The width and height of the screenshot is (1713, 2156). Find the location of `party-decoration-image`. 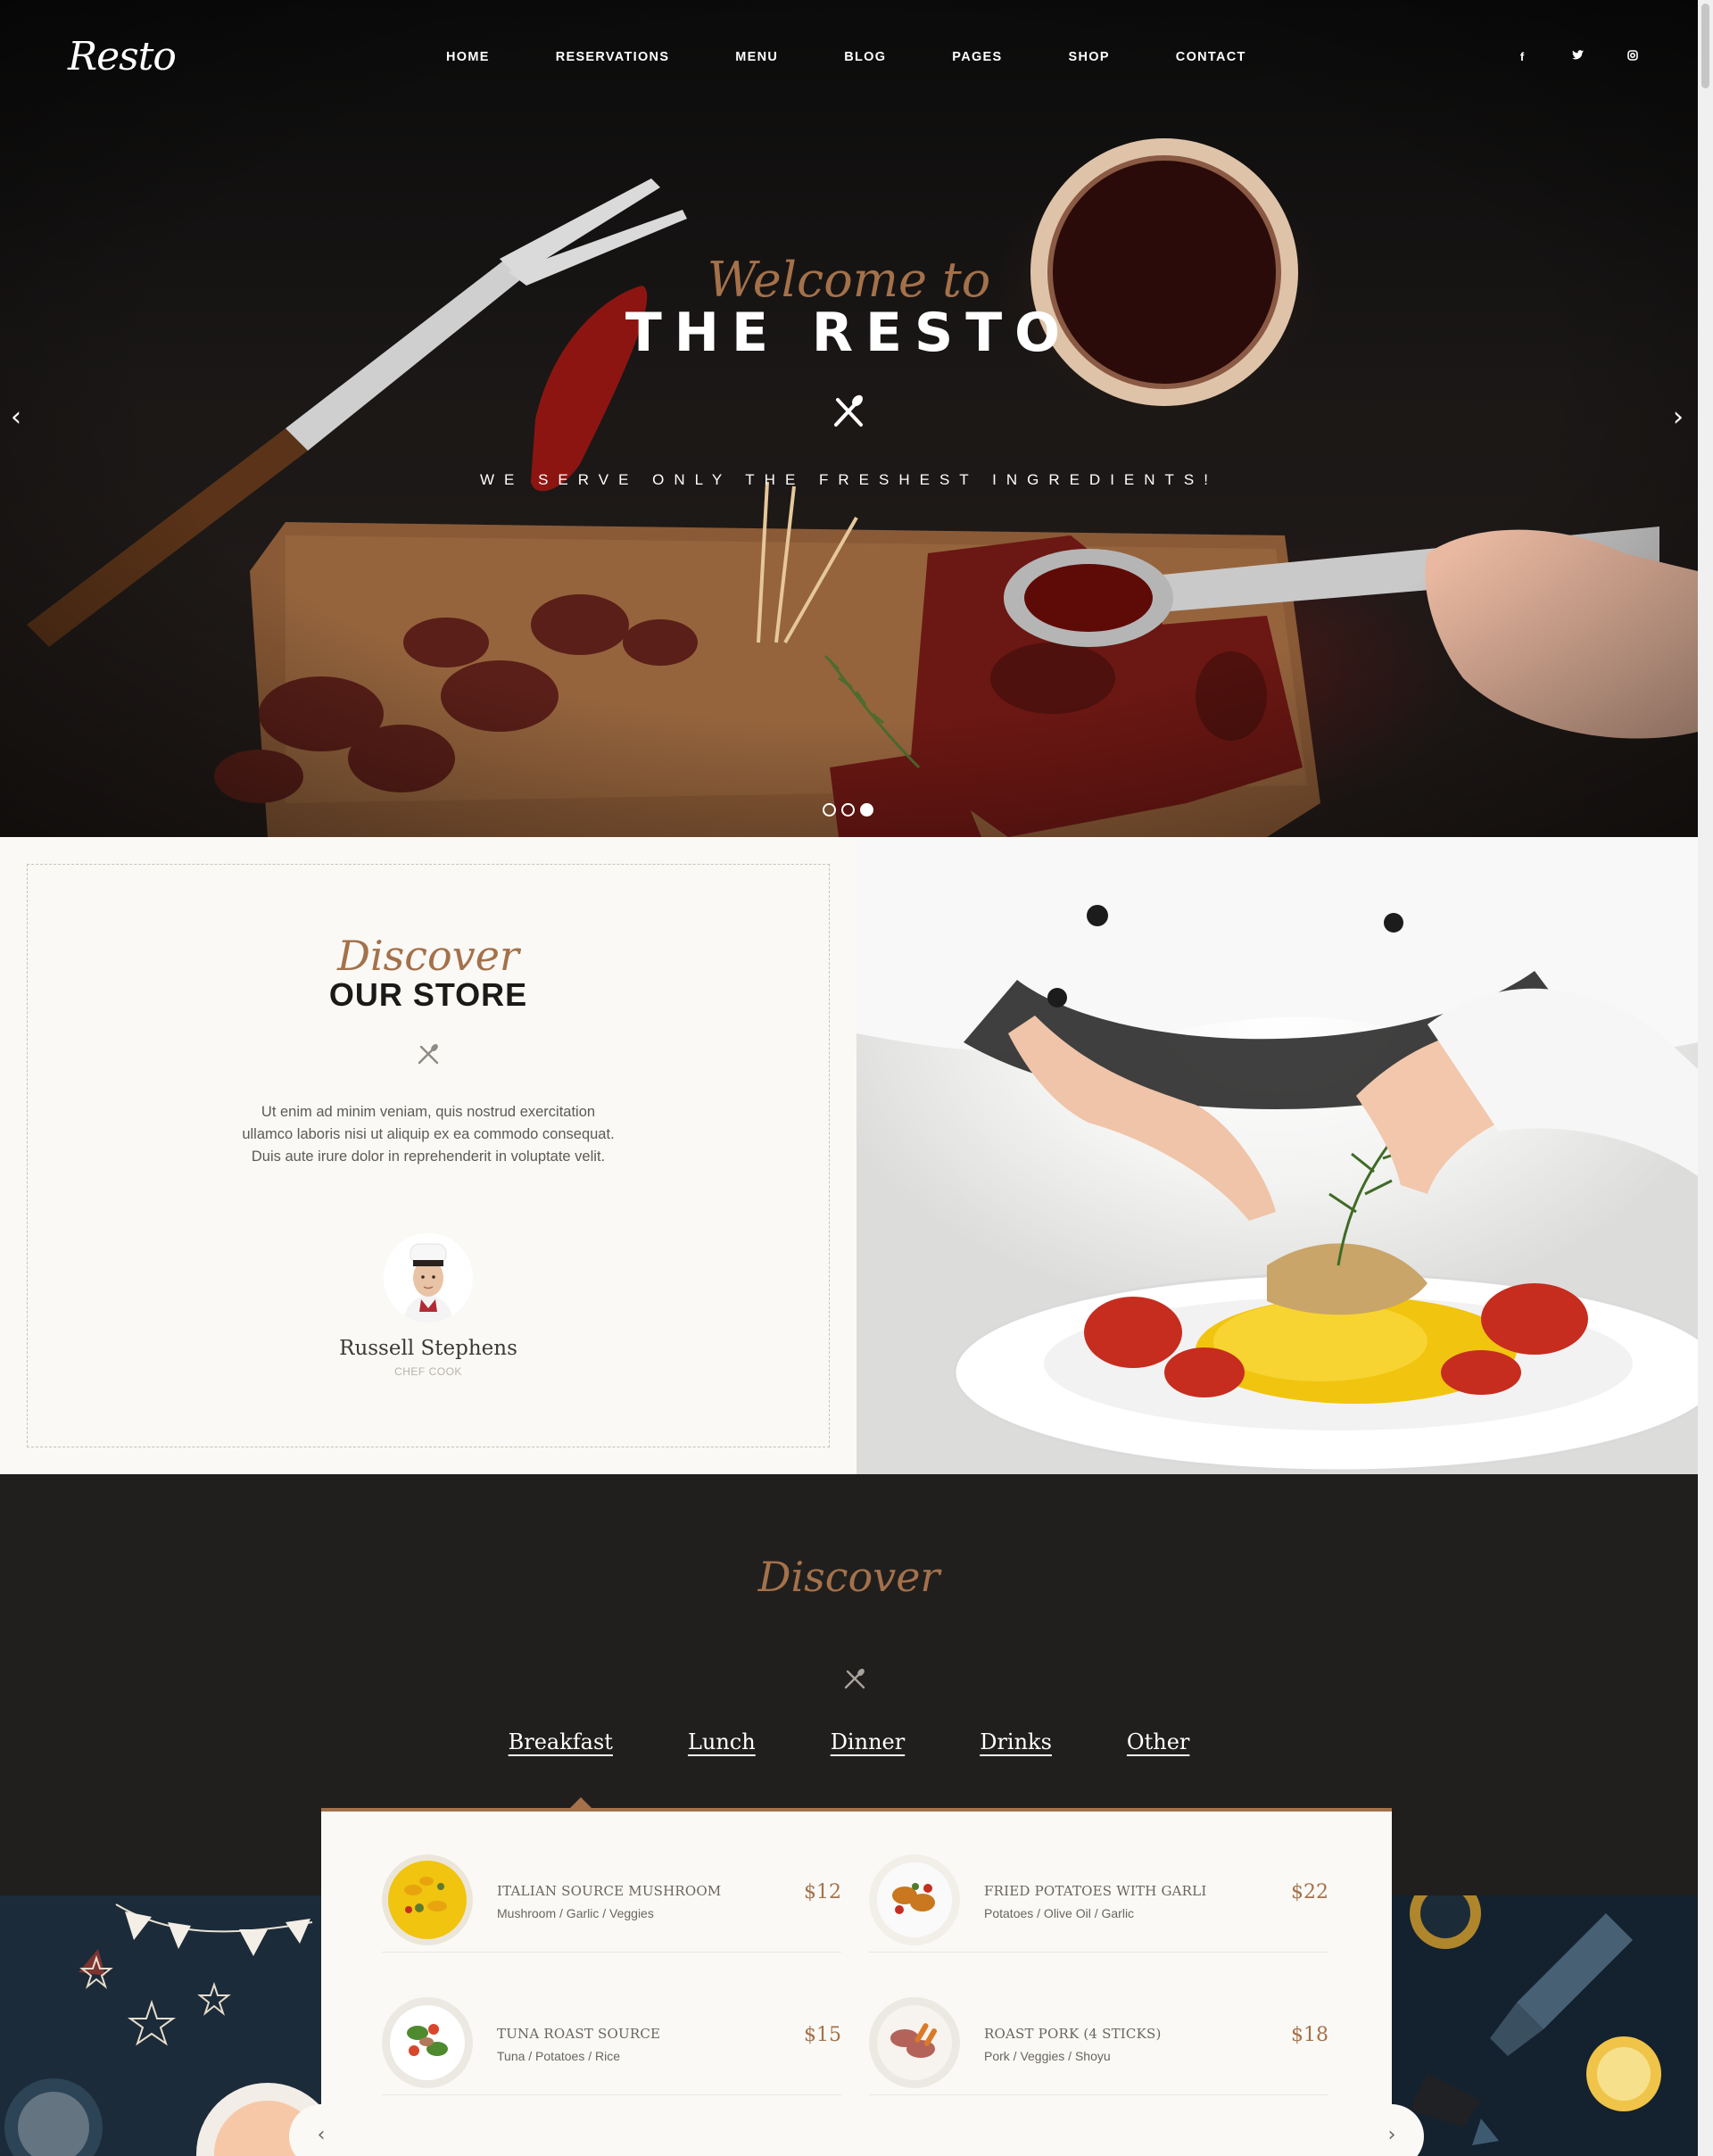

party-decoration-image is located at coordinates (160, 2025).